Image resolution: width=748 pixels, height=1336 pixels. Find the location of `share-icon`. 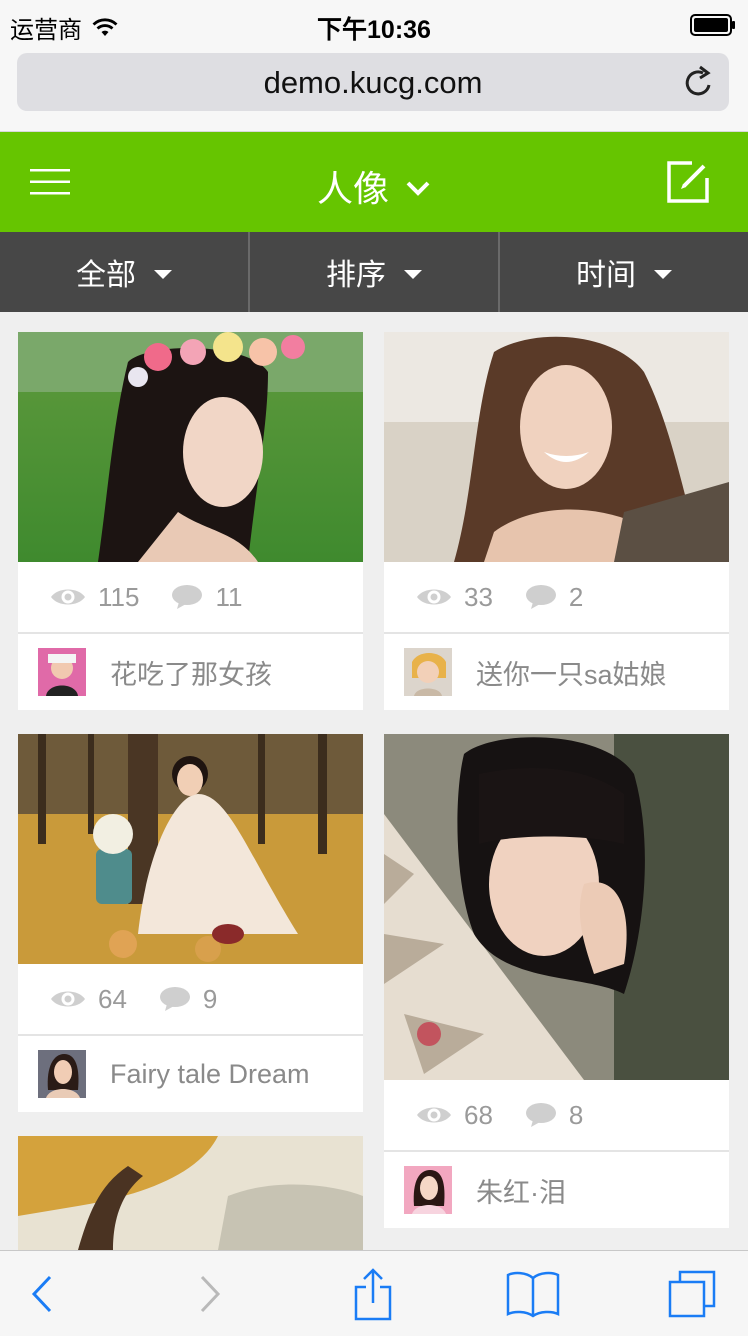

share-icon is located at coordinates (373, 1294).